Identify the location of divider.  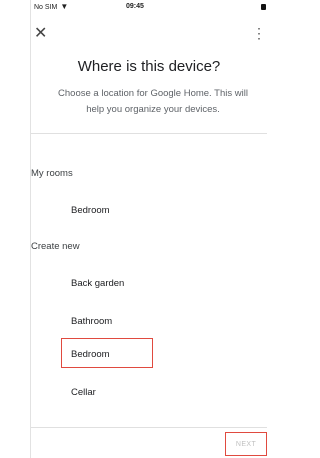
(149, 133).